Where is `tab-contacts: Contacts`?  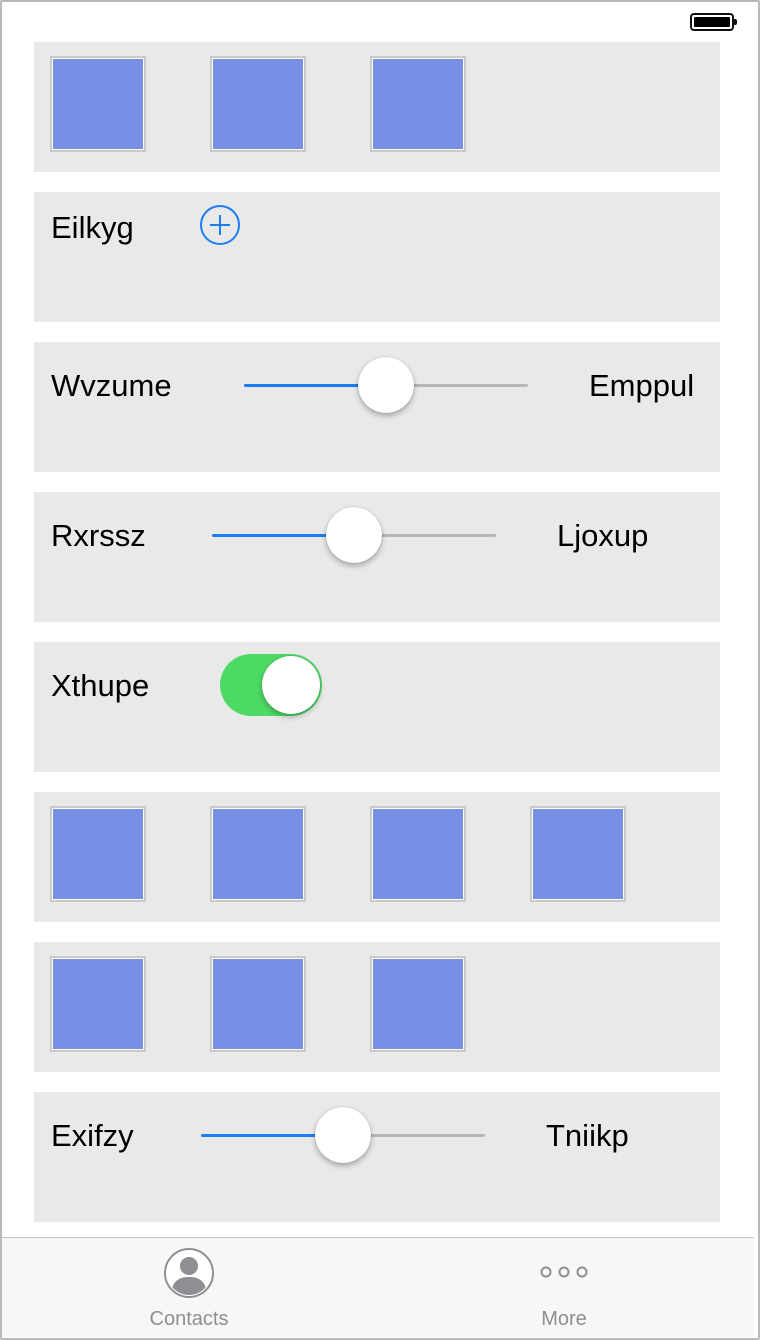
tab-contacts: Contacts is located at coordinates (189, 1287).